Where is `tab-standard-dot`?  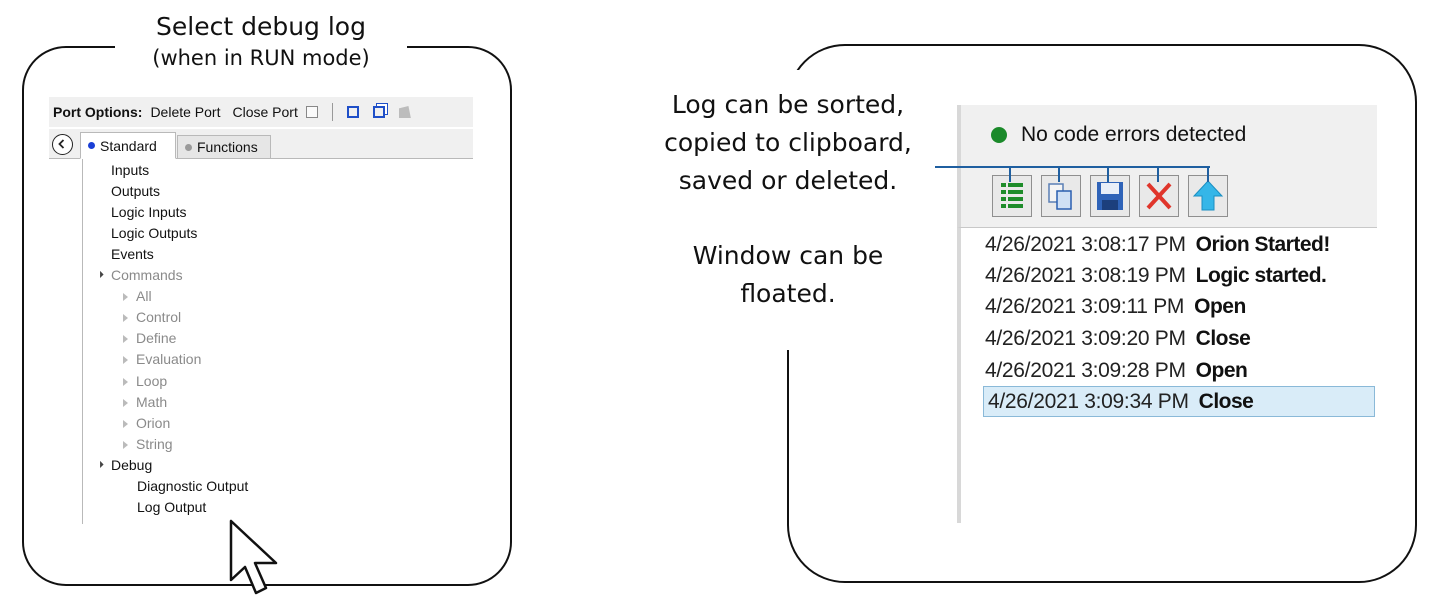
tab-standard-dot is located at coordinates (91, 145).